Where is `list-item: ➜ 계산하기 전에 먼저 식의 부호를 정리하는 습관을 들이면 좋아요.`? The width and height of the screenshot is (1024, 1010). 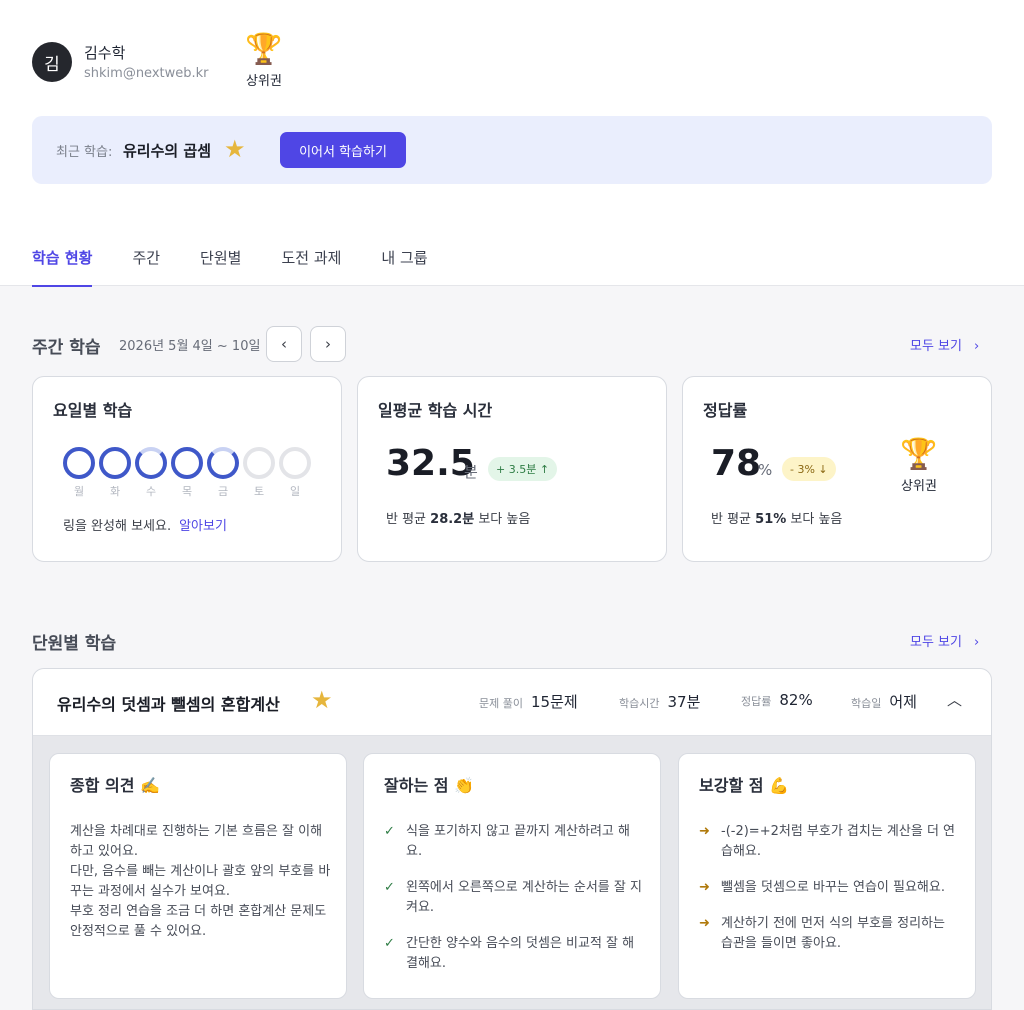 list-item: ➜ 계산하기 전에 먼저 식의 부호를 정리하는 습관을 들이면 좋아요. is located at coordinates (830, 934).